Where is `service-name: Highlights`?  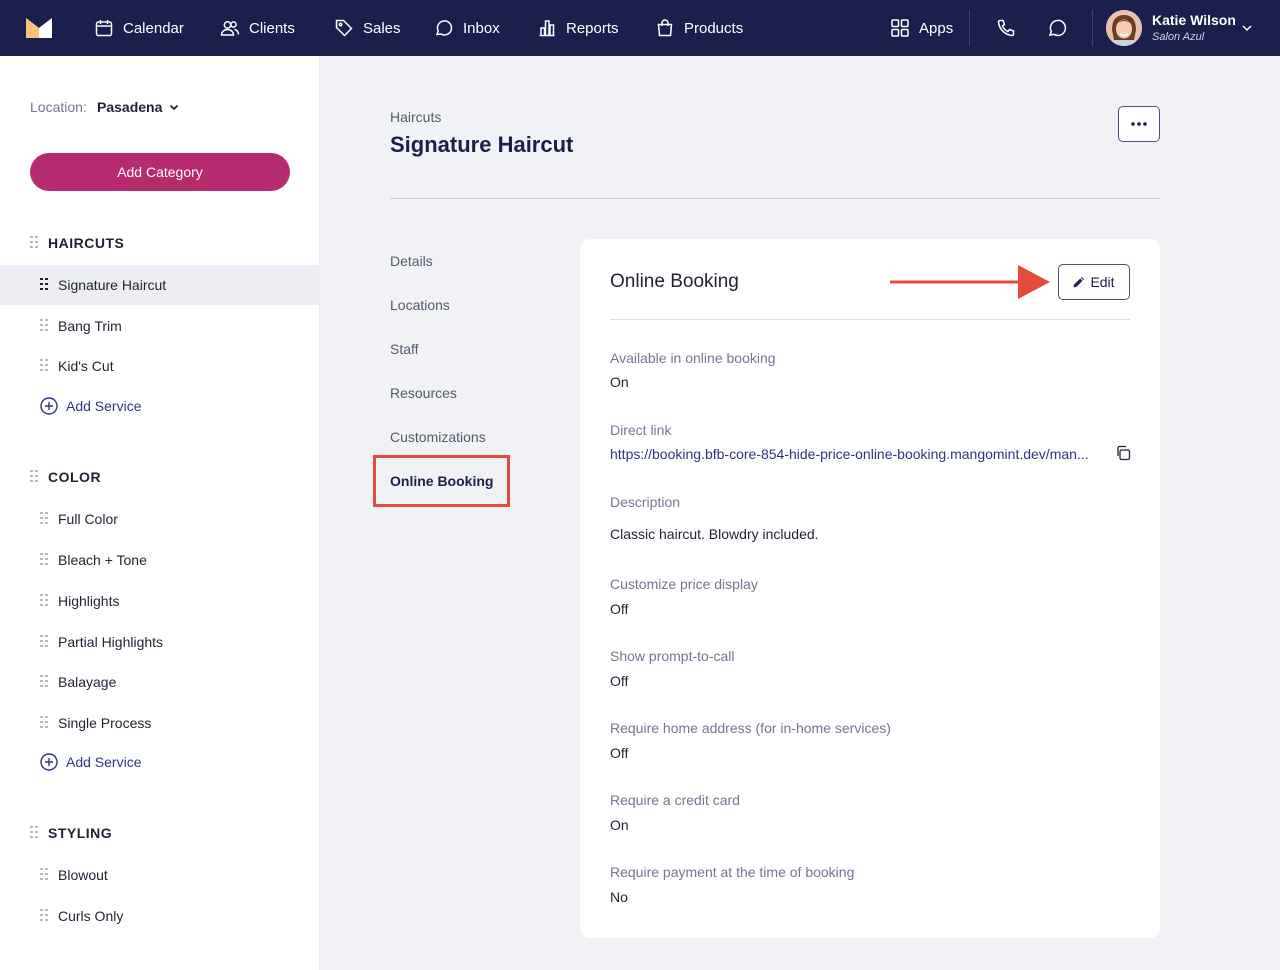
service-name: Highlights is located at coordinates (89, 601).